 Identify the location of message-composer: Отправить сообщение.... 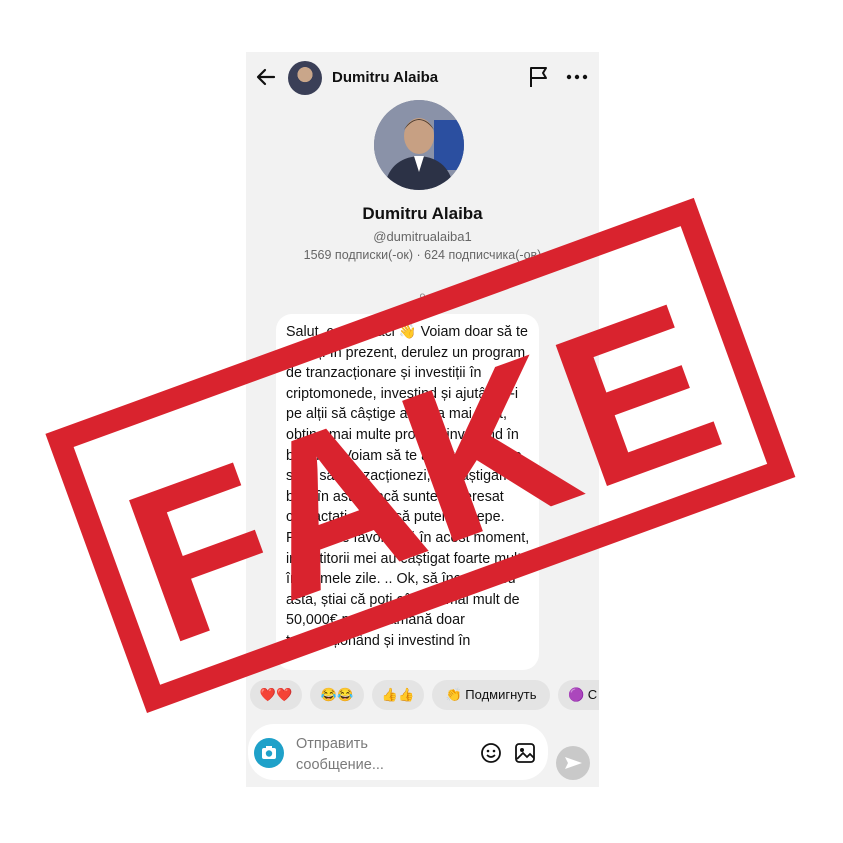
(398, 752).